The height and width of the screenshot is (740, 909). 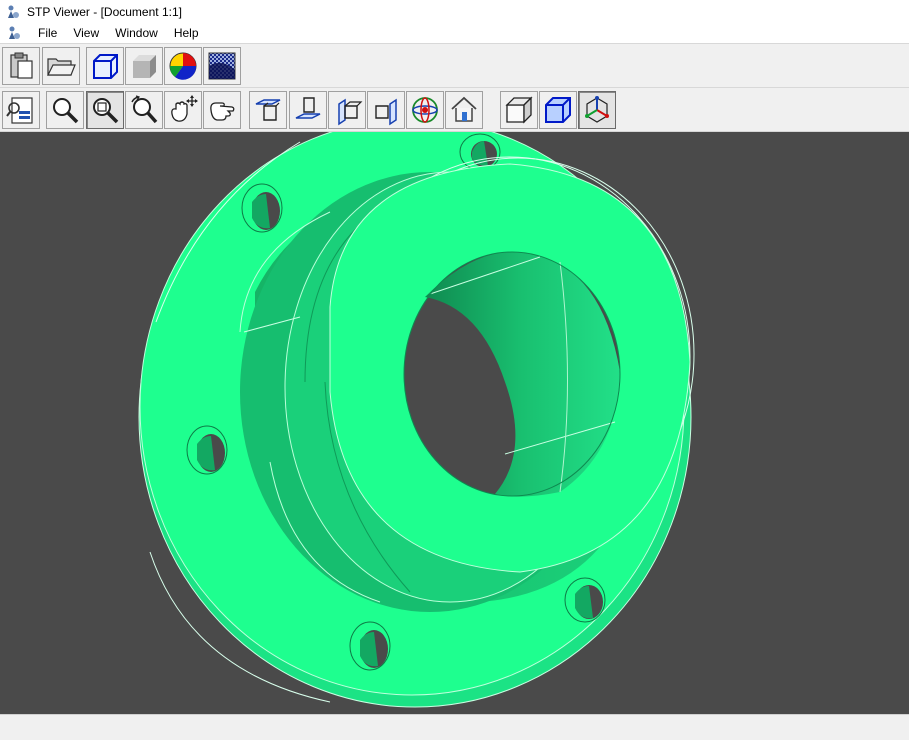 I want to click on view-home-button, so click(x=464, y=110).